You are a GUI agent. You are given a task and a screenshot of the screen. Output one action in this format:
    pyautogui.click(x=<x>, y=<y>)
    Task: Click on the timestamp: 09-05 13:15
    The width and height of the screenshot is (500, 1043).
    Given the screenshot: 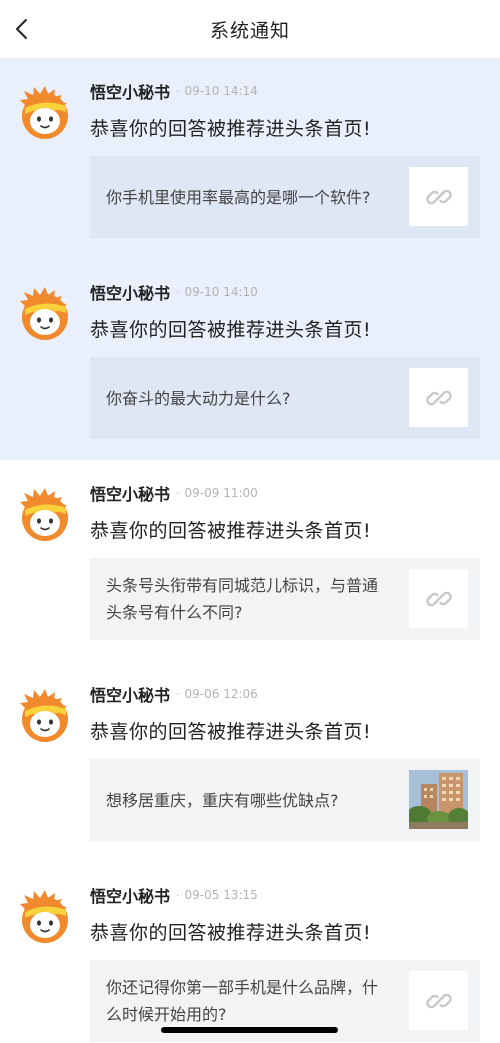 What is the action you would take?
    pyautogui.click(x=221, y=895)
    